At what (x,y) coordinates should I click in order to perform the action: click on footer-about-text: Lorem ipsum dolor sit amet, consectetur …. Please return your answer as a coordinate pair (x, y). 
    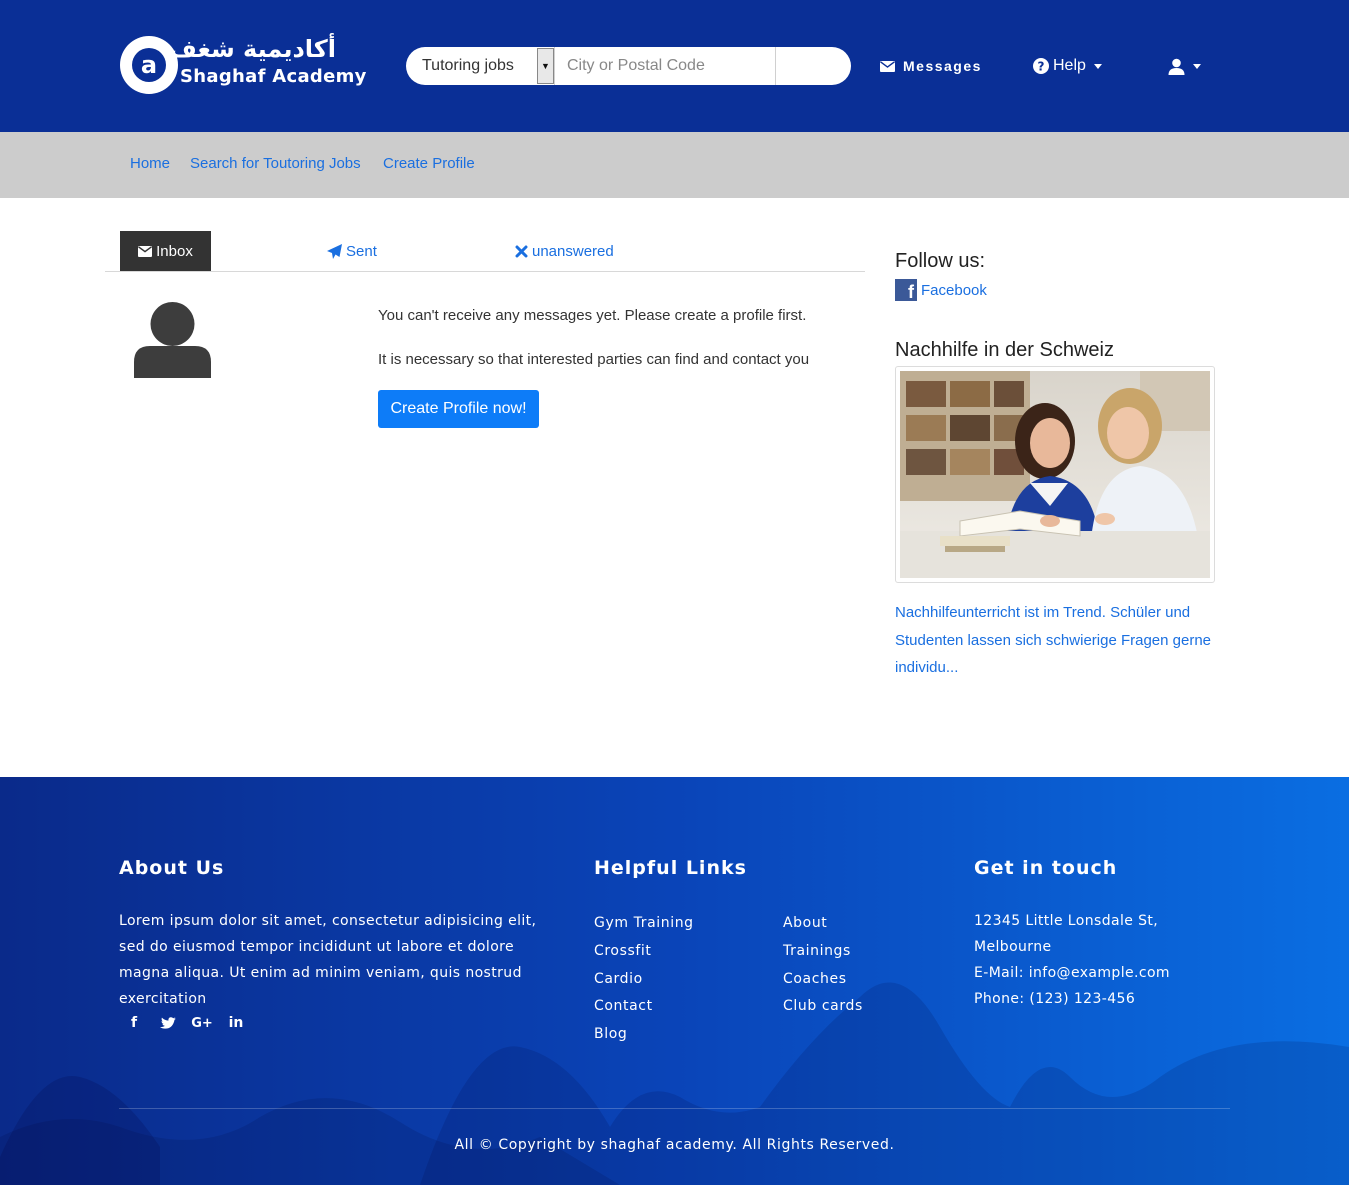
    Looking at the image, I should click on (328, 960).